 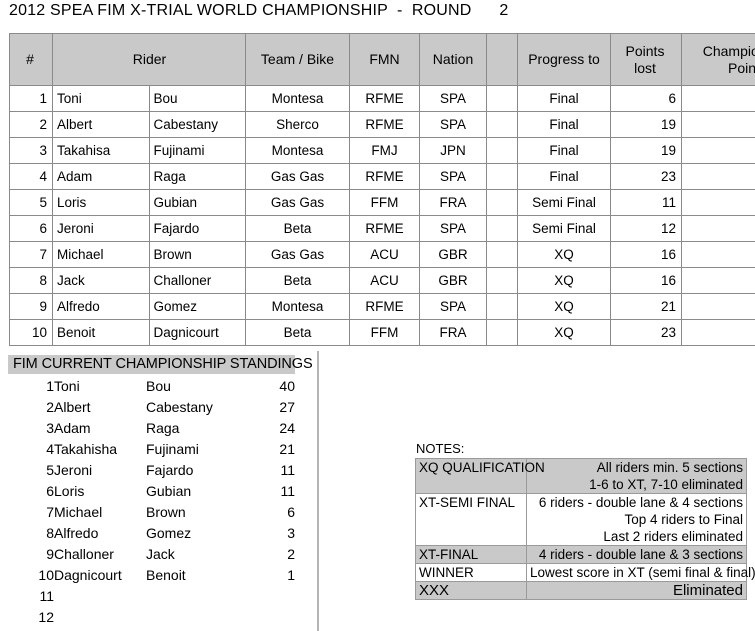 What do you see at coordinates (160, 364) in the screenshot?
I see `standings-header: FIM CURRENT CHAMPIONSHIP STANDINGS` at bounding box center [160, 364].